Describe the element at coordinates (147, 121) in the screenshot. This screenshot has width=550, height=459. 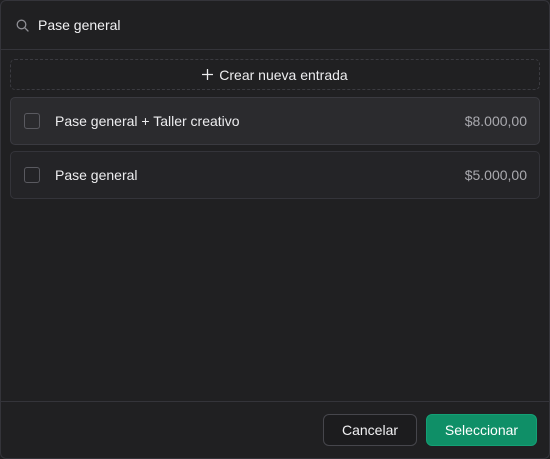
I see `ticket-name: Pase general + Taller creativo` at that location.